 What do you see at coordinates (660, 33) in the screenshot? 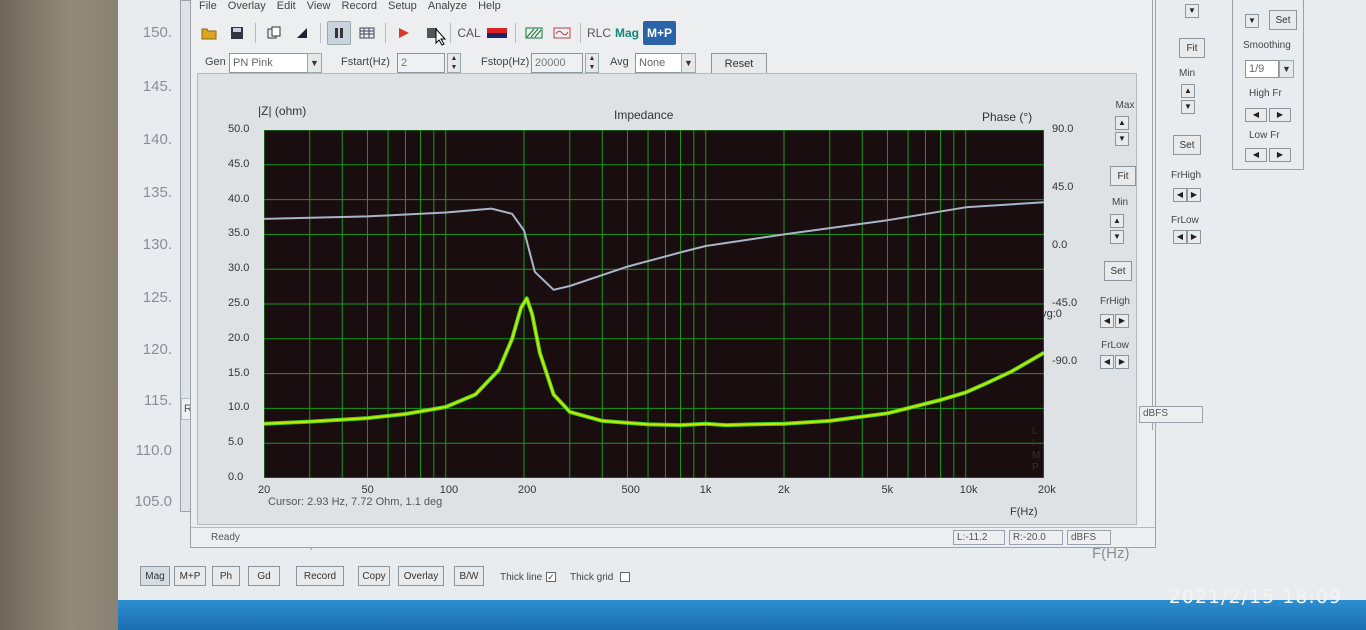
I see `mp-button: M+P` at bounding box center [660, 33].